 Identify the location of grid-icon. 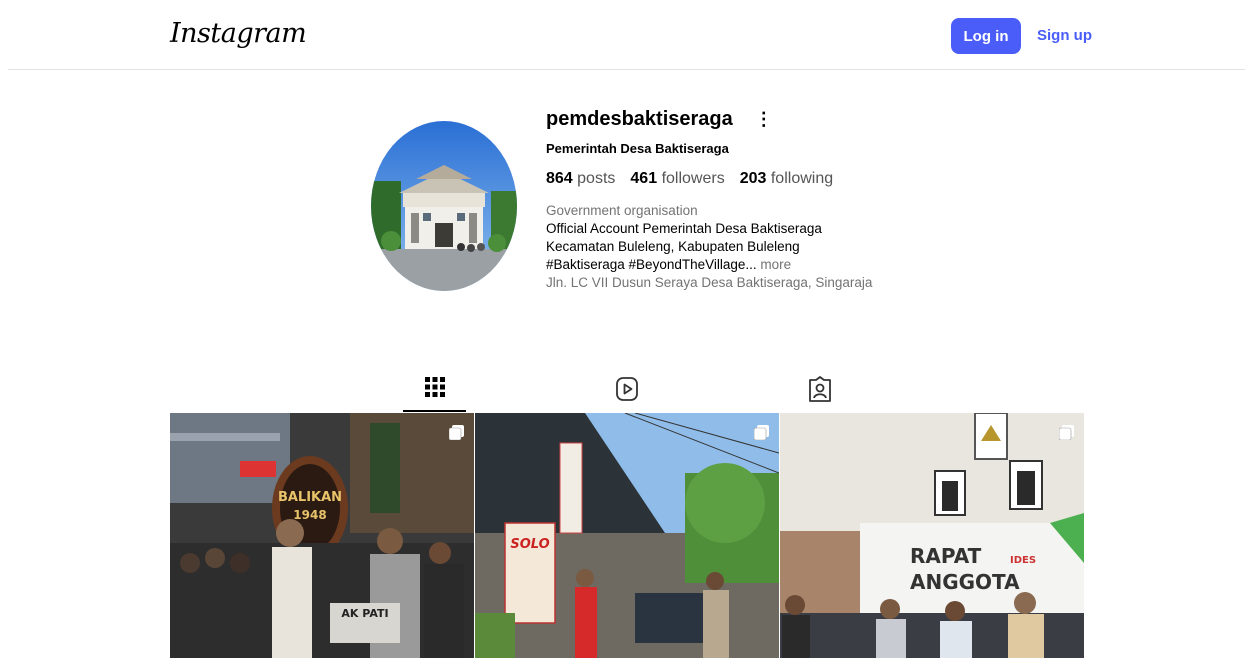
(434, 387).